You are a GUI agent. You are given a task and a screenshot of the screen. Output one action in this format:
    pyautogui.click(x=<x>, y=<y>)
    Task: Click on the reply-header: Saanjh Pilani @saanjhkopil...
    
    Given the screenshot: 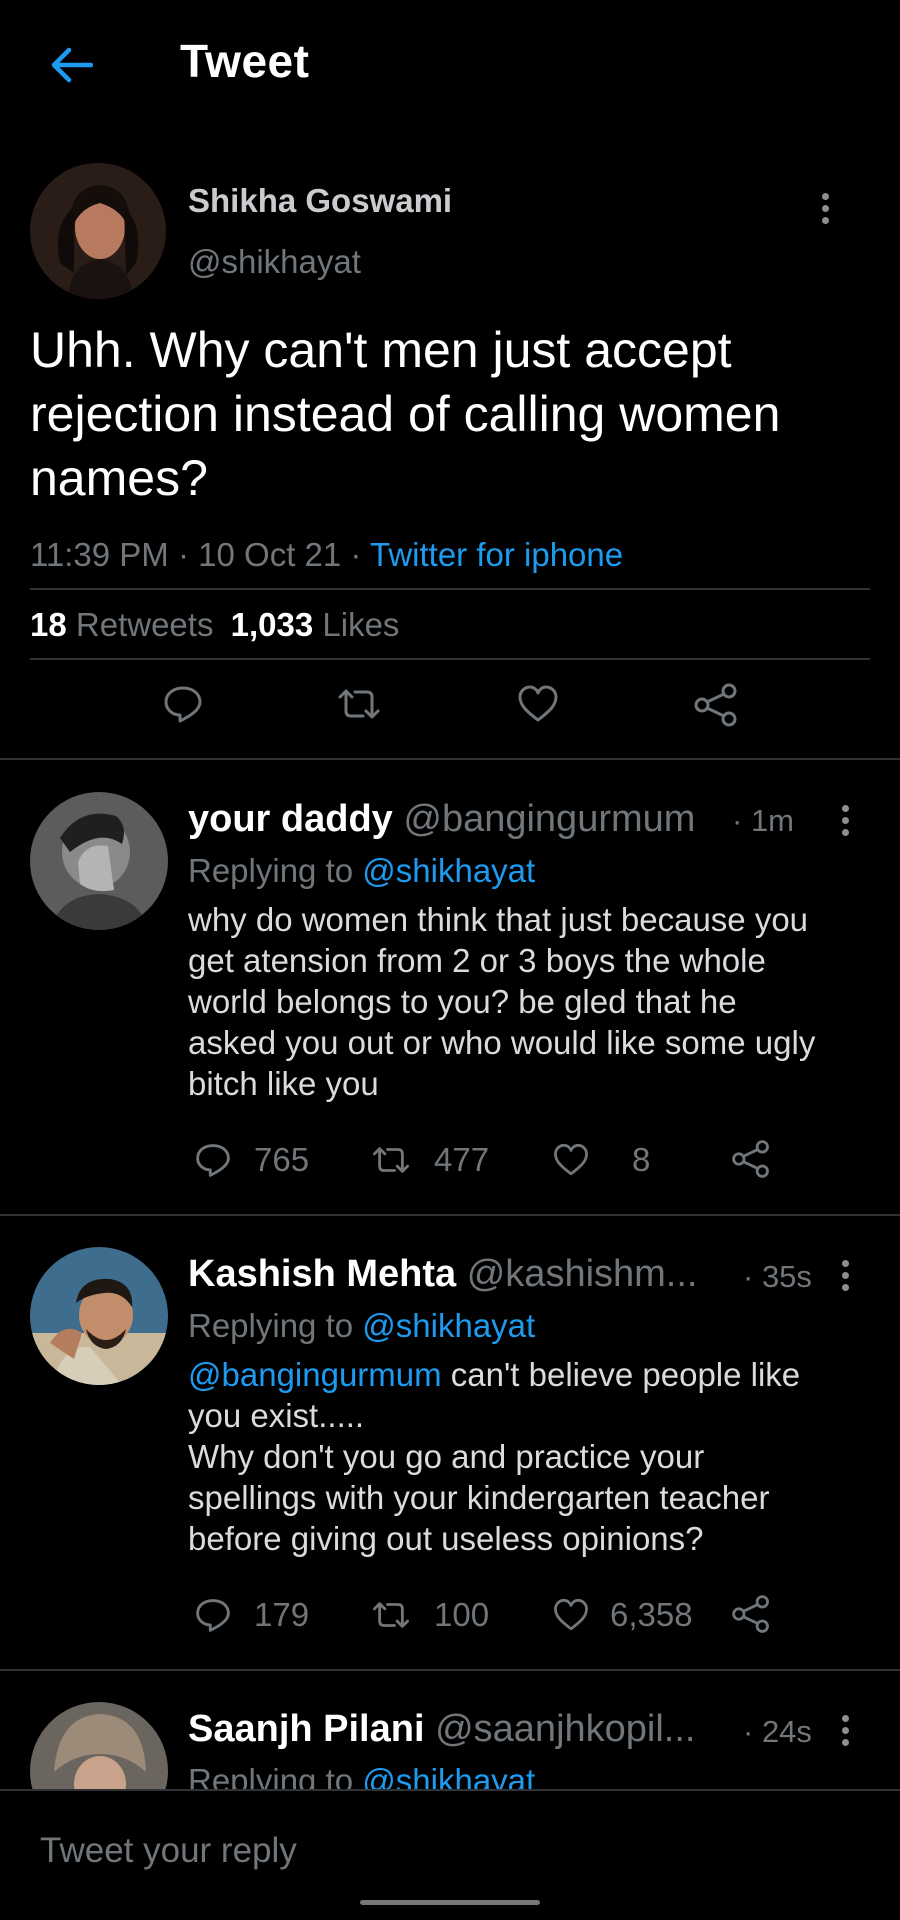 What is the action you would take?
    pyautogui.click(x=468, y=1729)
    